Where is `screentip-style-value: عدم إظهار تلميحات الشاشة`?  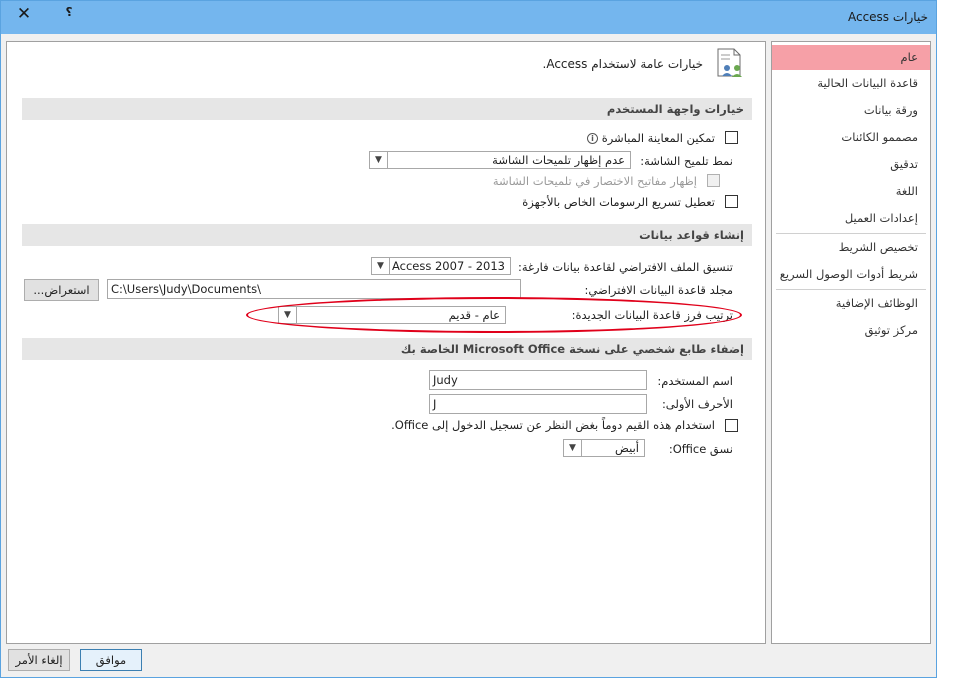
screentip-style-value: عدم إظهار تلميحات الشاشة is located at coordinates (558, 160).